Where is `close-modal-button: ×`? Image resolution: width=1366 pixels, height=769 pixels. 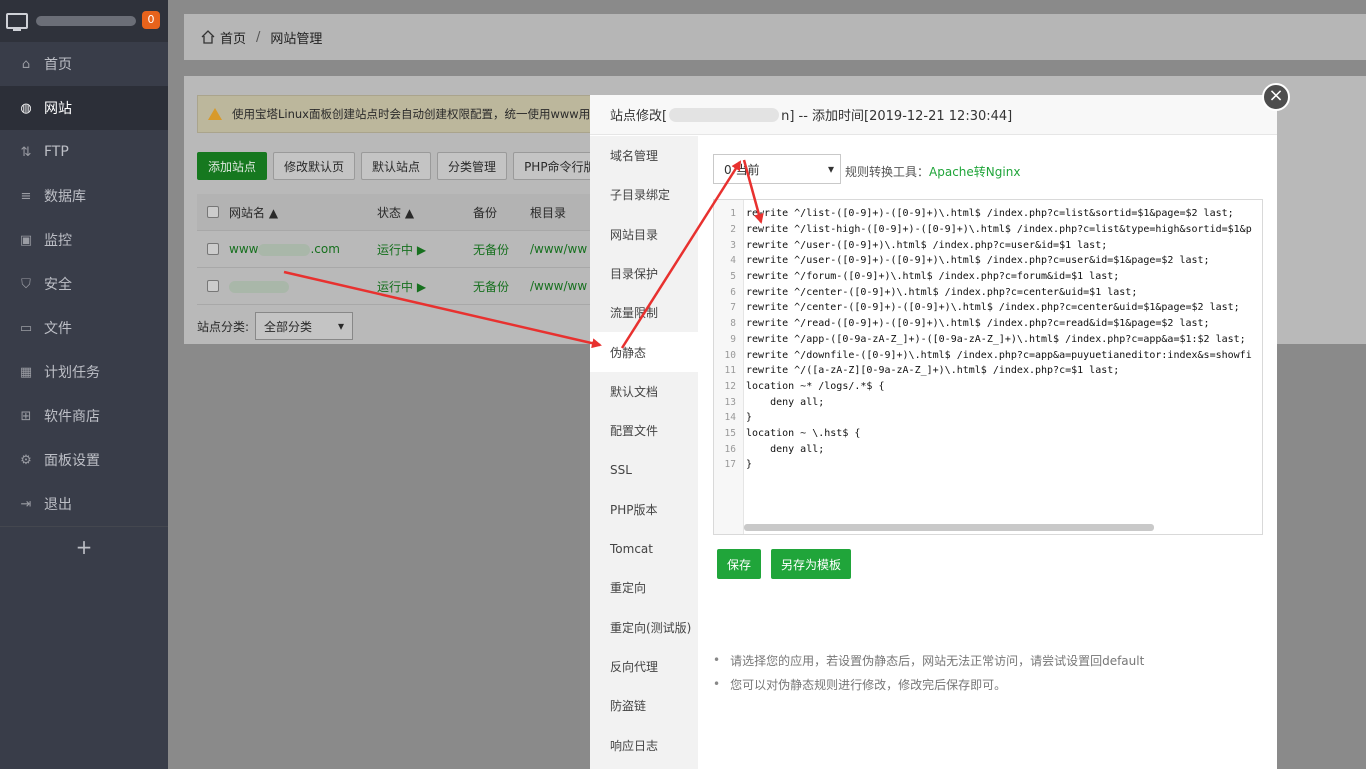
close-modal-button: × is located at coordinates (1276, 97).